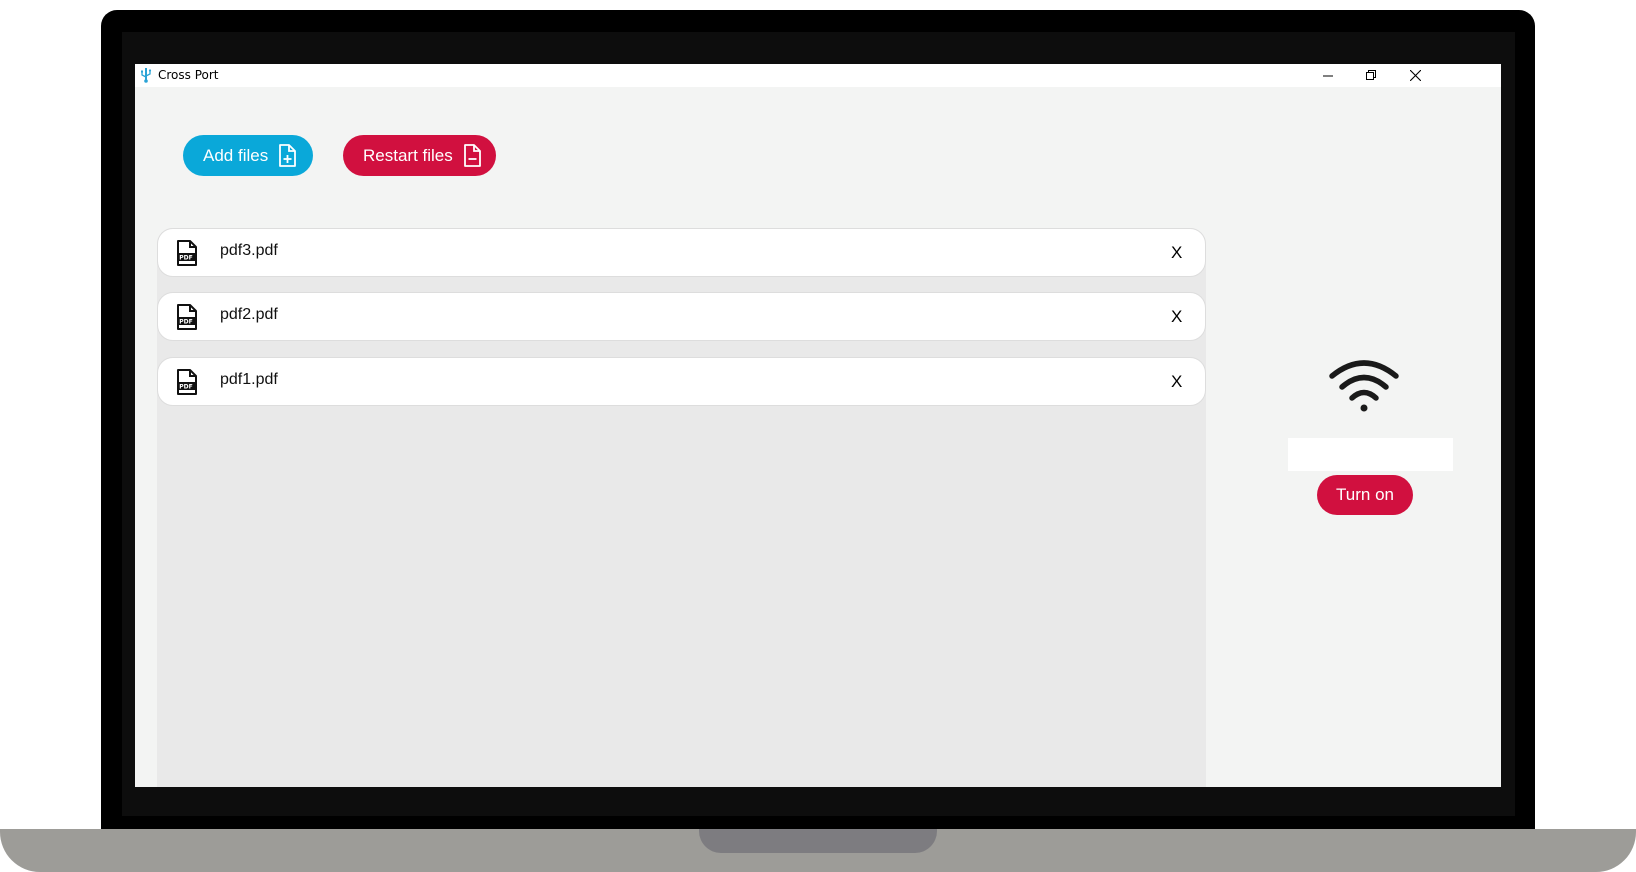 This screenshot has width=1636, height=872. Describe the element at coordinates (681, 381) in the screenshot. I see `file-list-item: PDF pdf1.pdf X` at that location.